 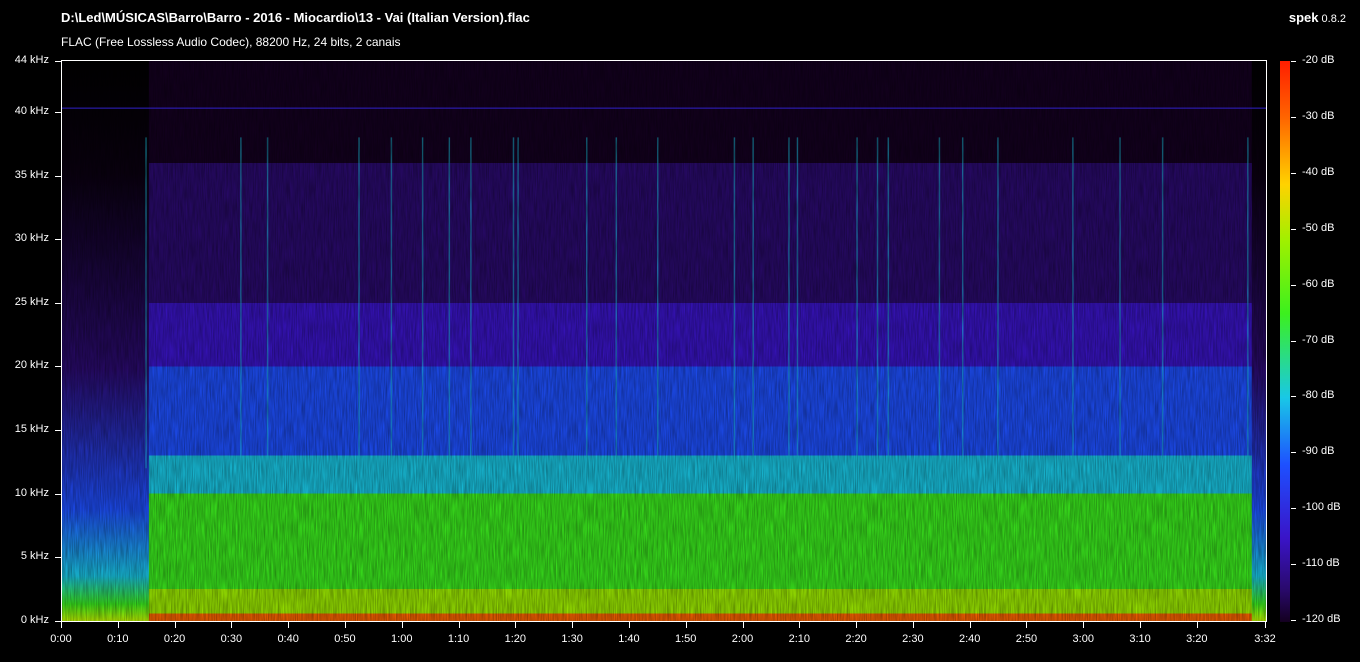 I want to click on time-tick-label: 0:40, so click(x=288, y=639).